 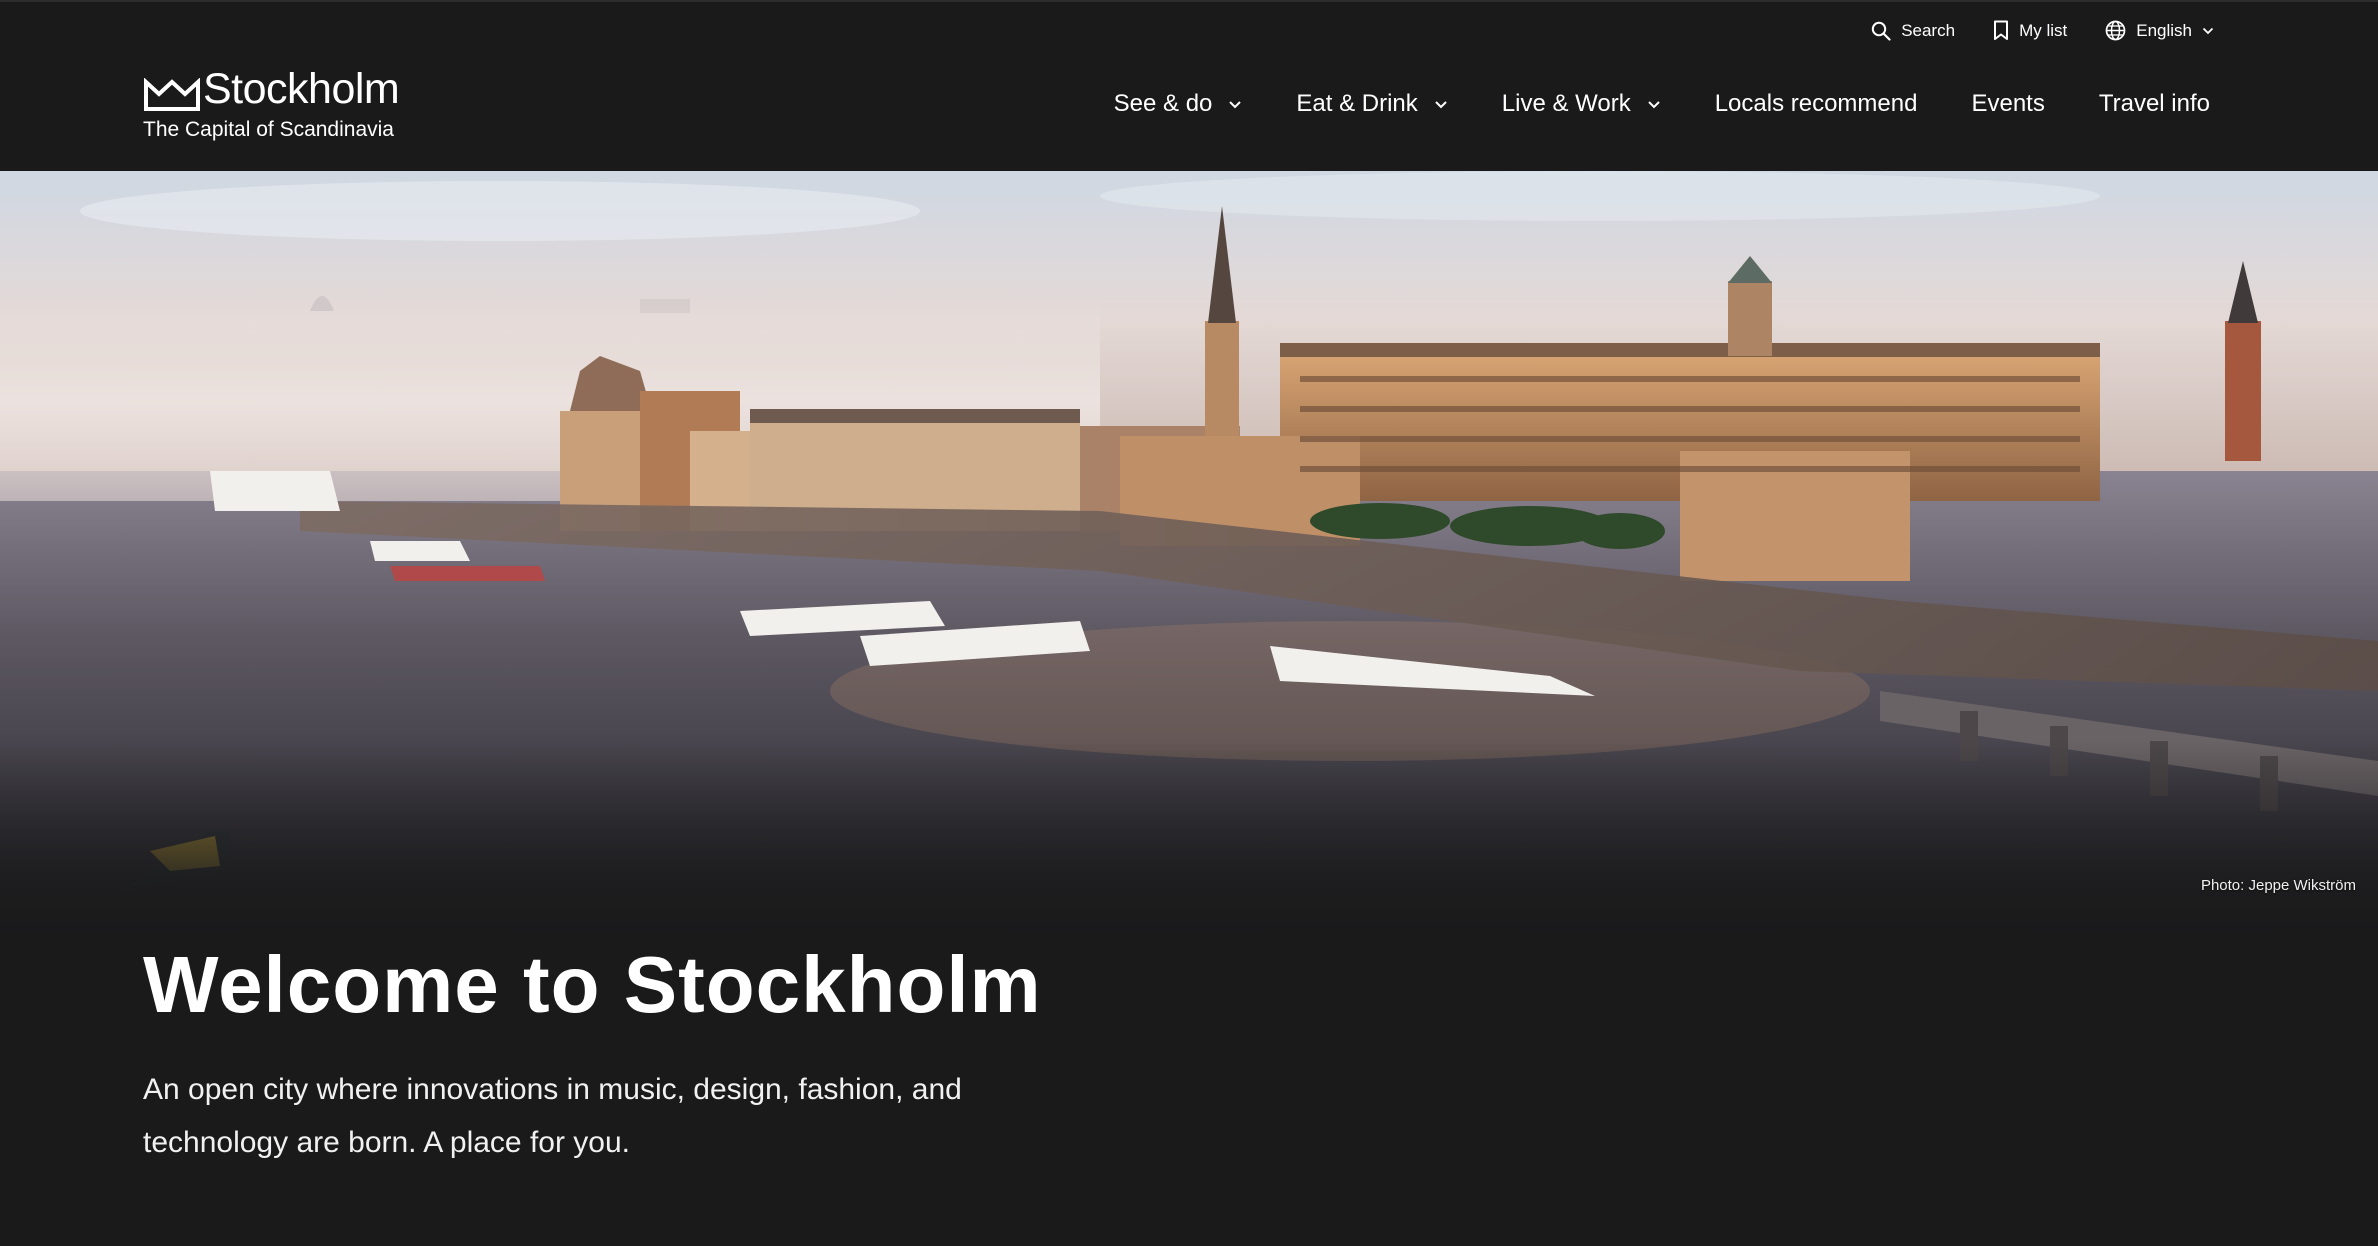 I want to click on nav-eat-drink: Eat & Drink, so click(x=1371, y=104).